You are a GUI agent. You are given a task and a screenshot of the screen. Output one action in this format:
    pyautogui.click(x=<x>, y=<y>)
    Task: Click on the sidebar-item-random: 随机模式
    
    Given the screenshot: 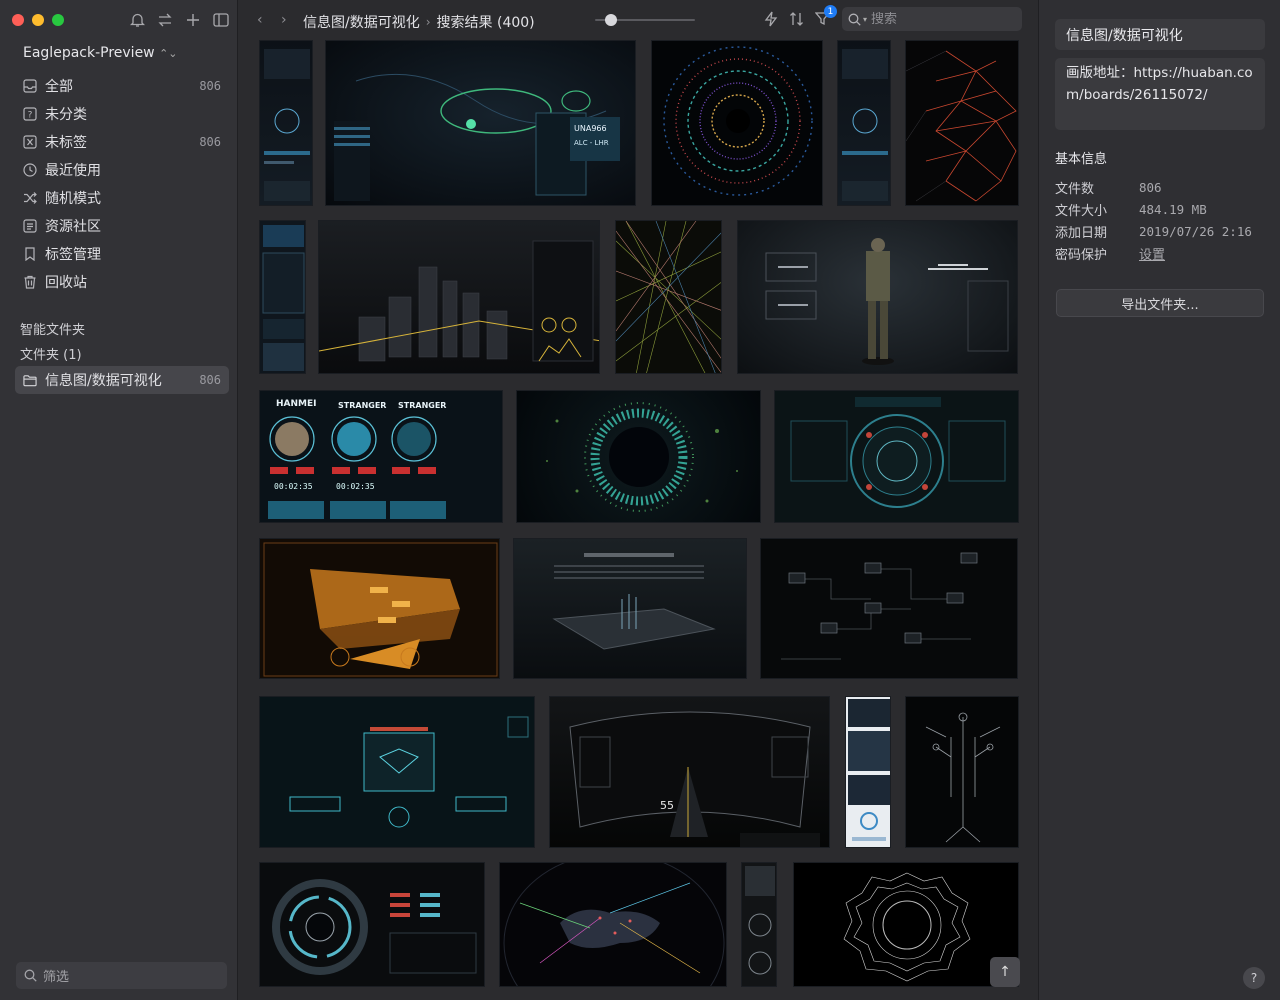 What is the action you would take?
    pyautogui.click(x=122, y=198)
    